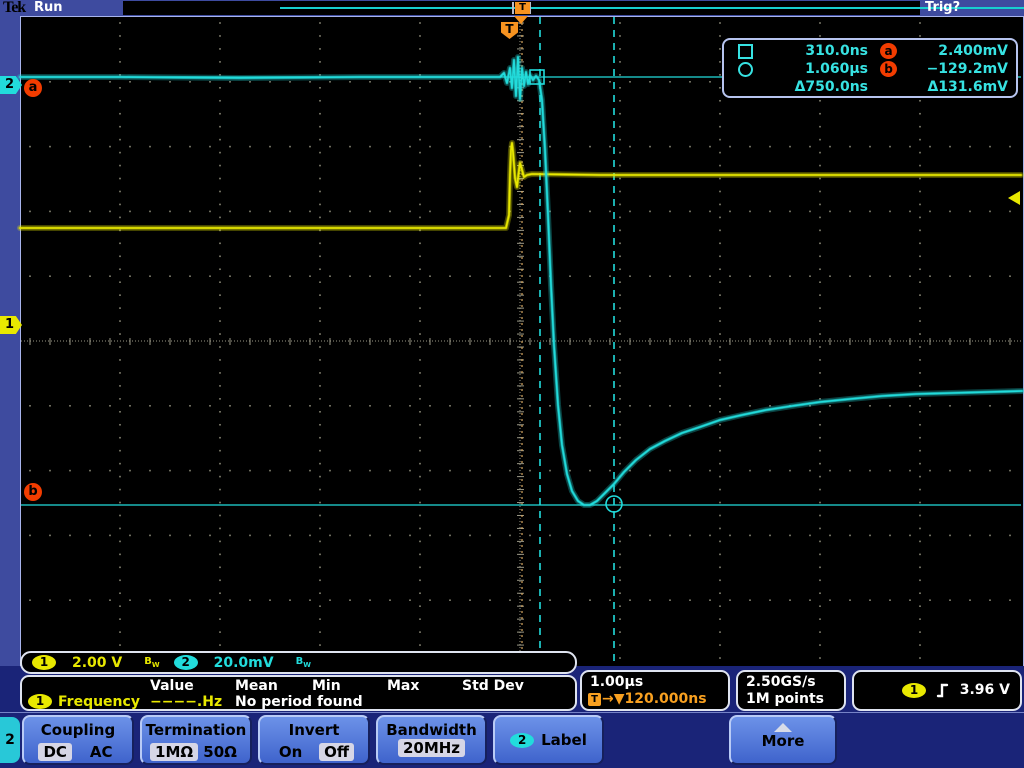 This screenshot has height=768, width=1024. What do you see at coordinates (299, 702) in the screenshot?
I see `meas-row-note: No period found` at bounding box center [299, 702].